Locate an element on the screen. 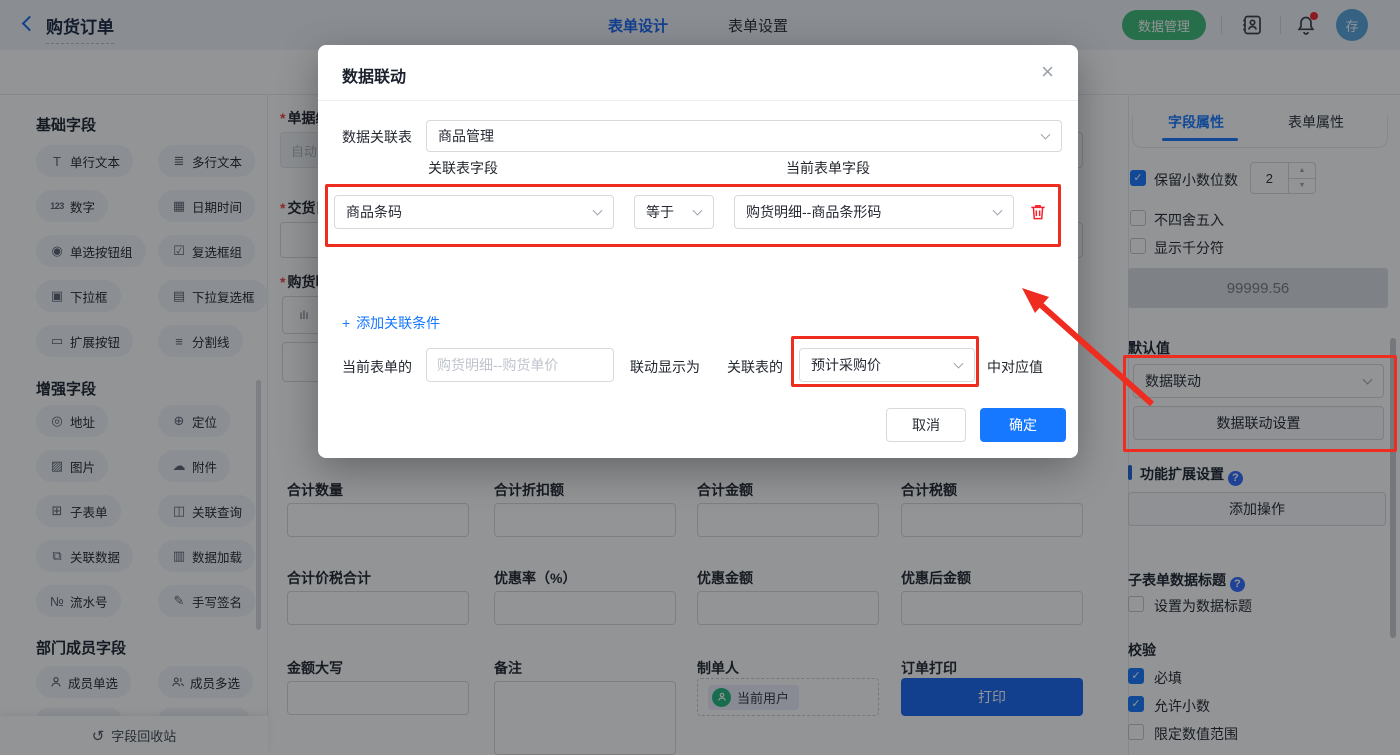  annotation-box-target-field is located at coordinates (885, 361).